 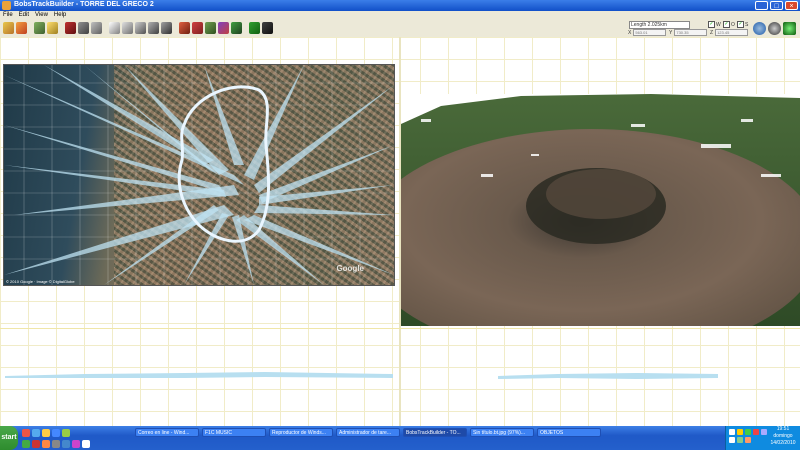 What do you see at coordinates (40, 281) in the screenshot?
I see `map-copyright: © 2010 Google · Image © DigitalGlobe` at bounding box center [40, 281].